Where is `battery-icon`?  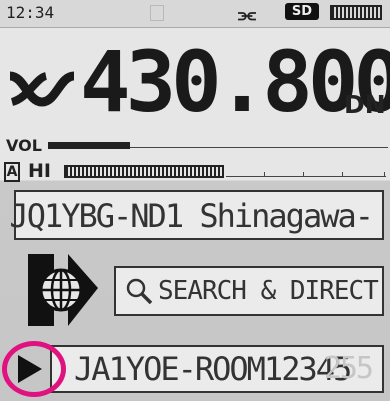
battery-icon is located at coordinates (356, 12).